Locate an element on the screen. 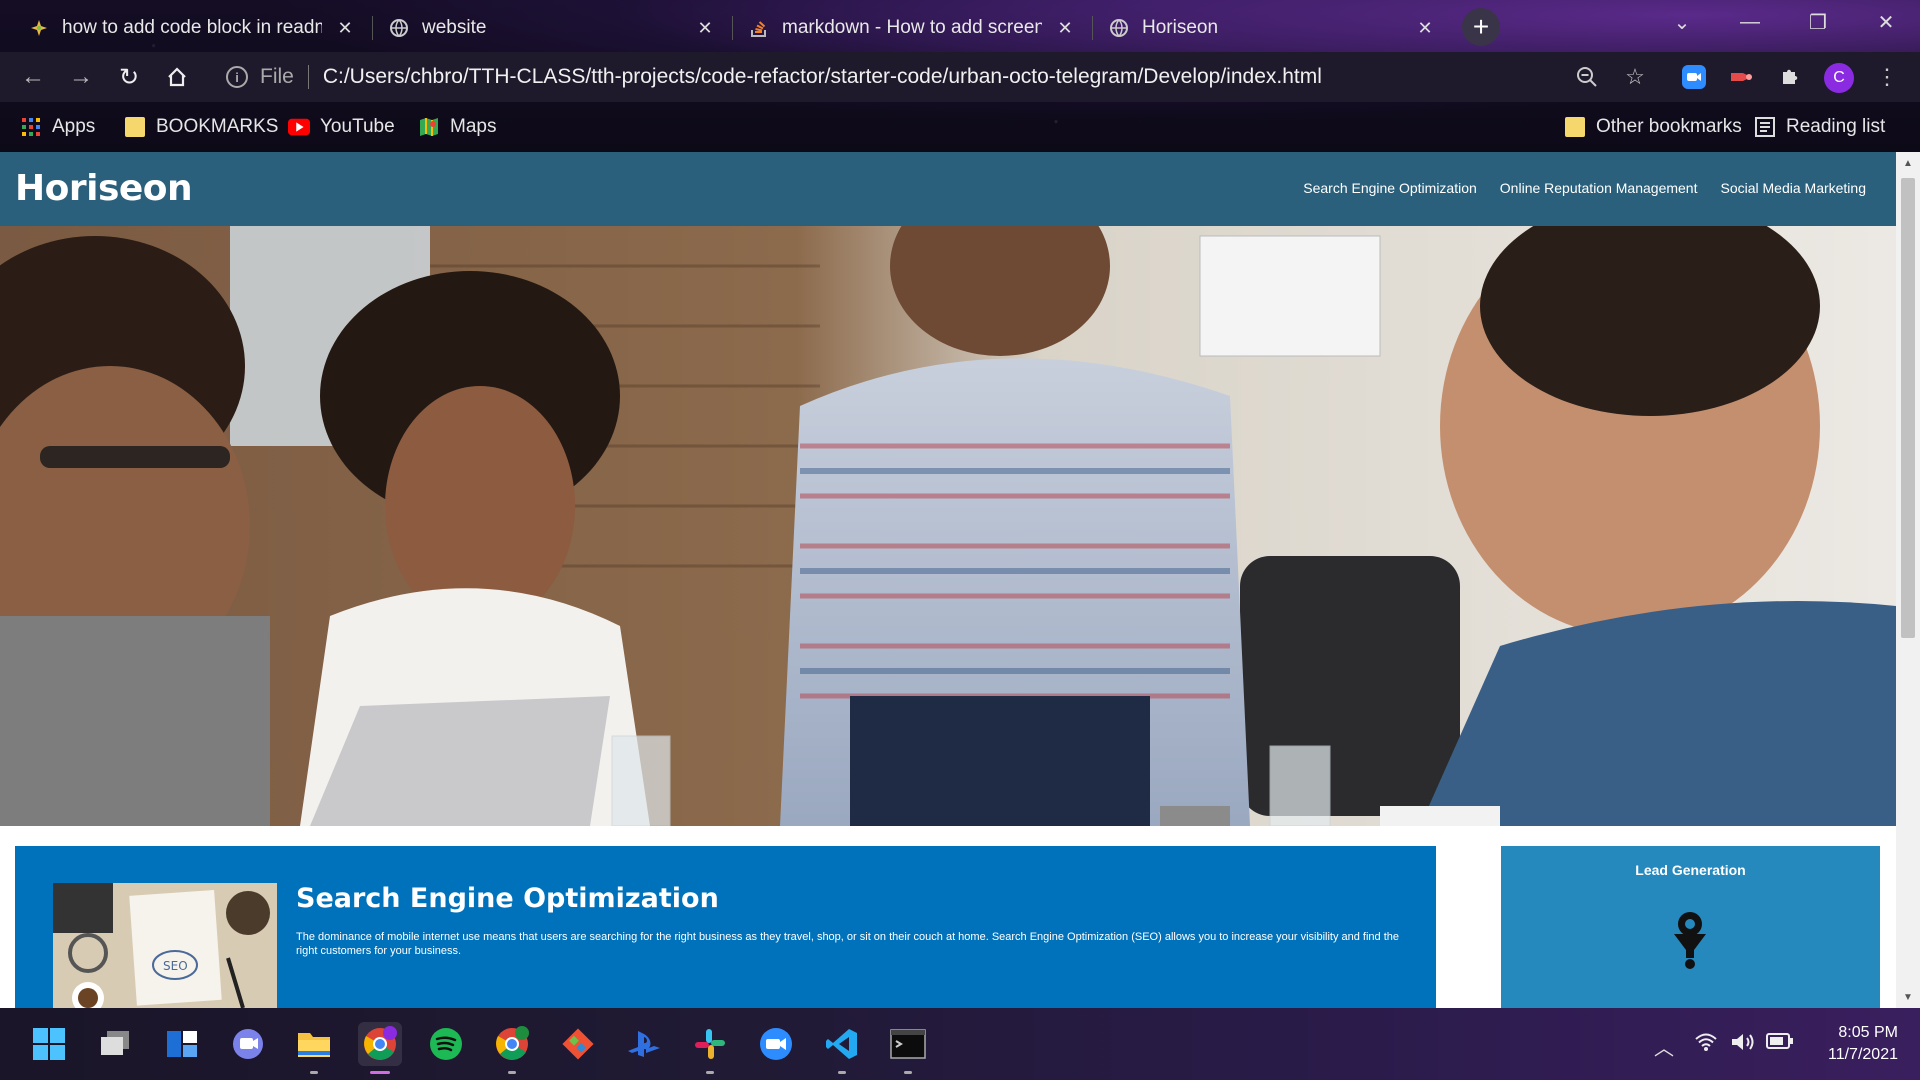 The height and width of the screenshot is (1080, 1920). bookmark-star-icon: ☆ is located at coordinates (1635, 77).